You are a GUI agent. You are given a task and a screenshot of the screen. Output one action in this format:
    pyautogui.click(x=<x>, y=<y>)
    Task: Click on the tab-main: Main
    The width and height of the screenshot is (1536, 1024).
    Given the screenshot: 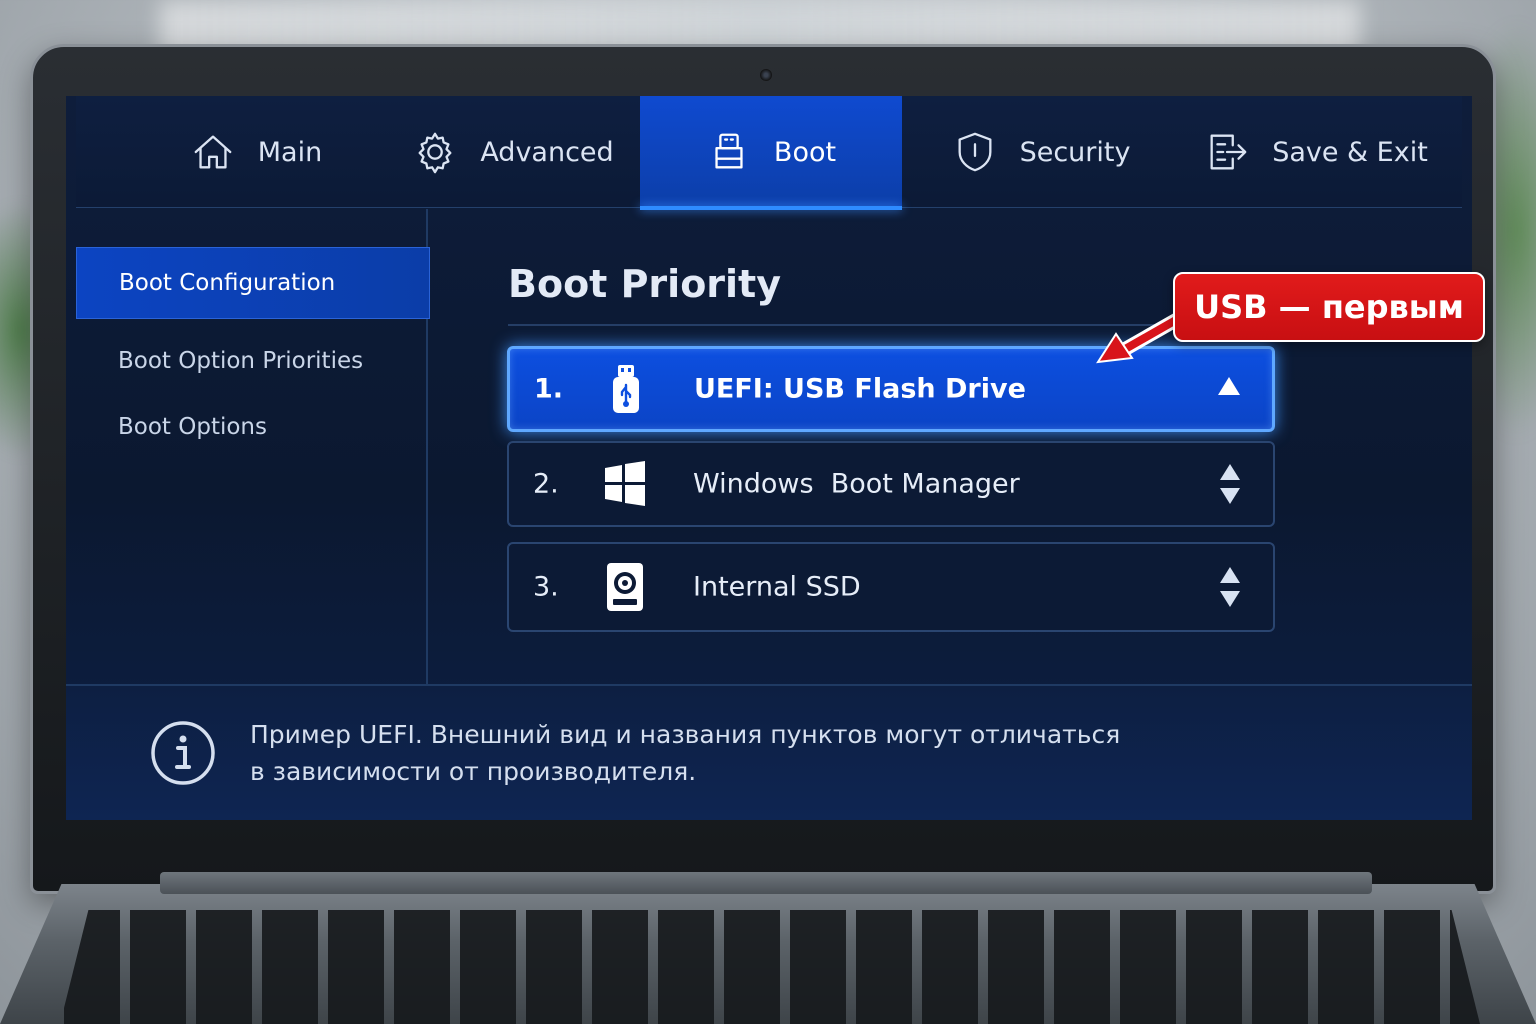 What is the action you would take?
    pyautogui.click(x=256, y=152)
    